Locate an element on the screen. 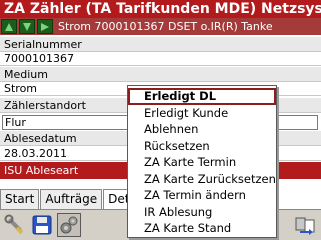  serial-value: 7000101367 is located at coordinates (160, 59).